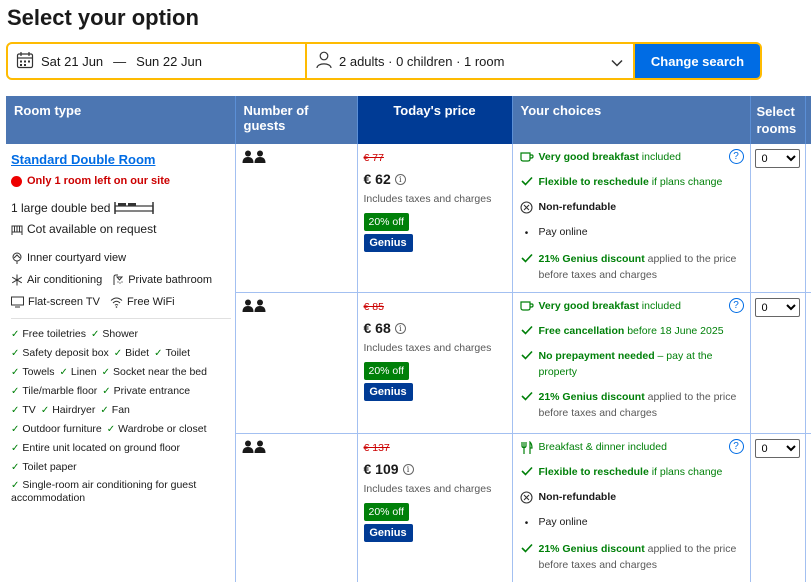  I want to click on old-price: € 85, so click(373, 307).